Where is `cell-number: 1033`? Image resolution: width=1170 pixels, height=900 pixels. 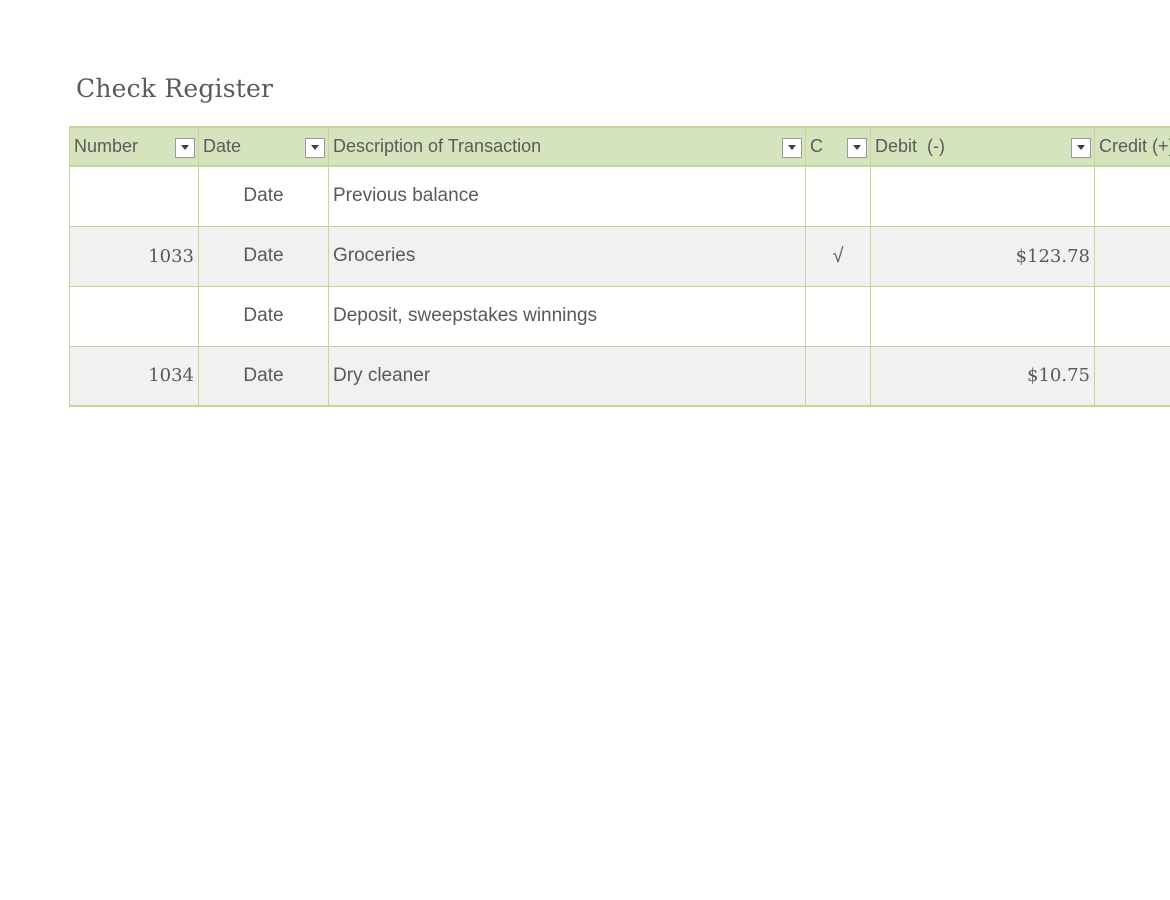 cell-number: 1033 is located at coordinates (134, 256).